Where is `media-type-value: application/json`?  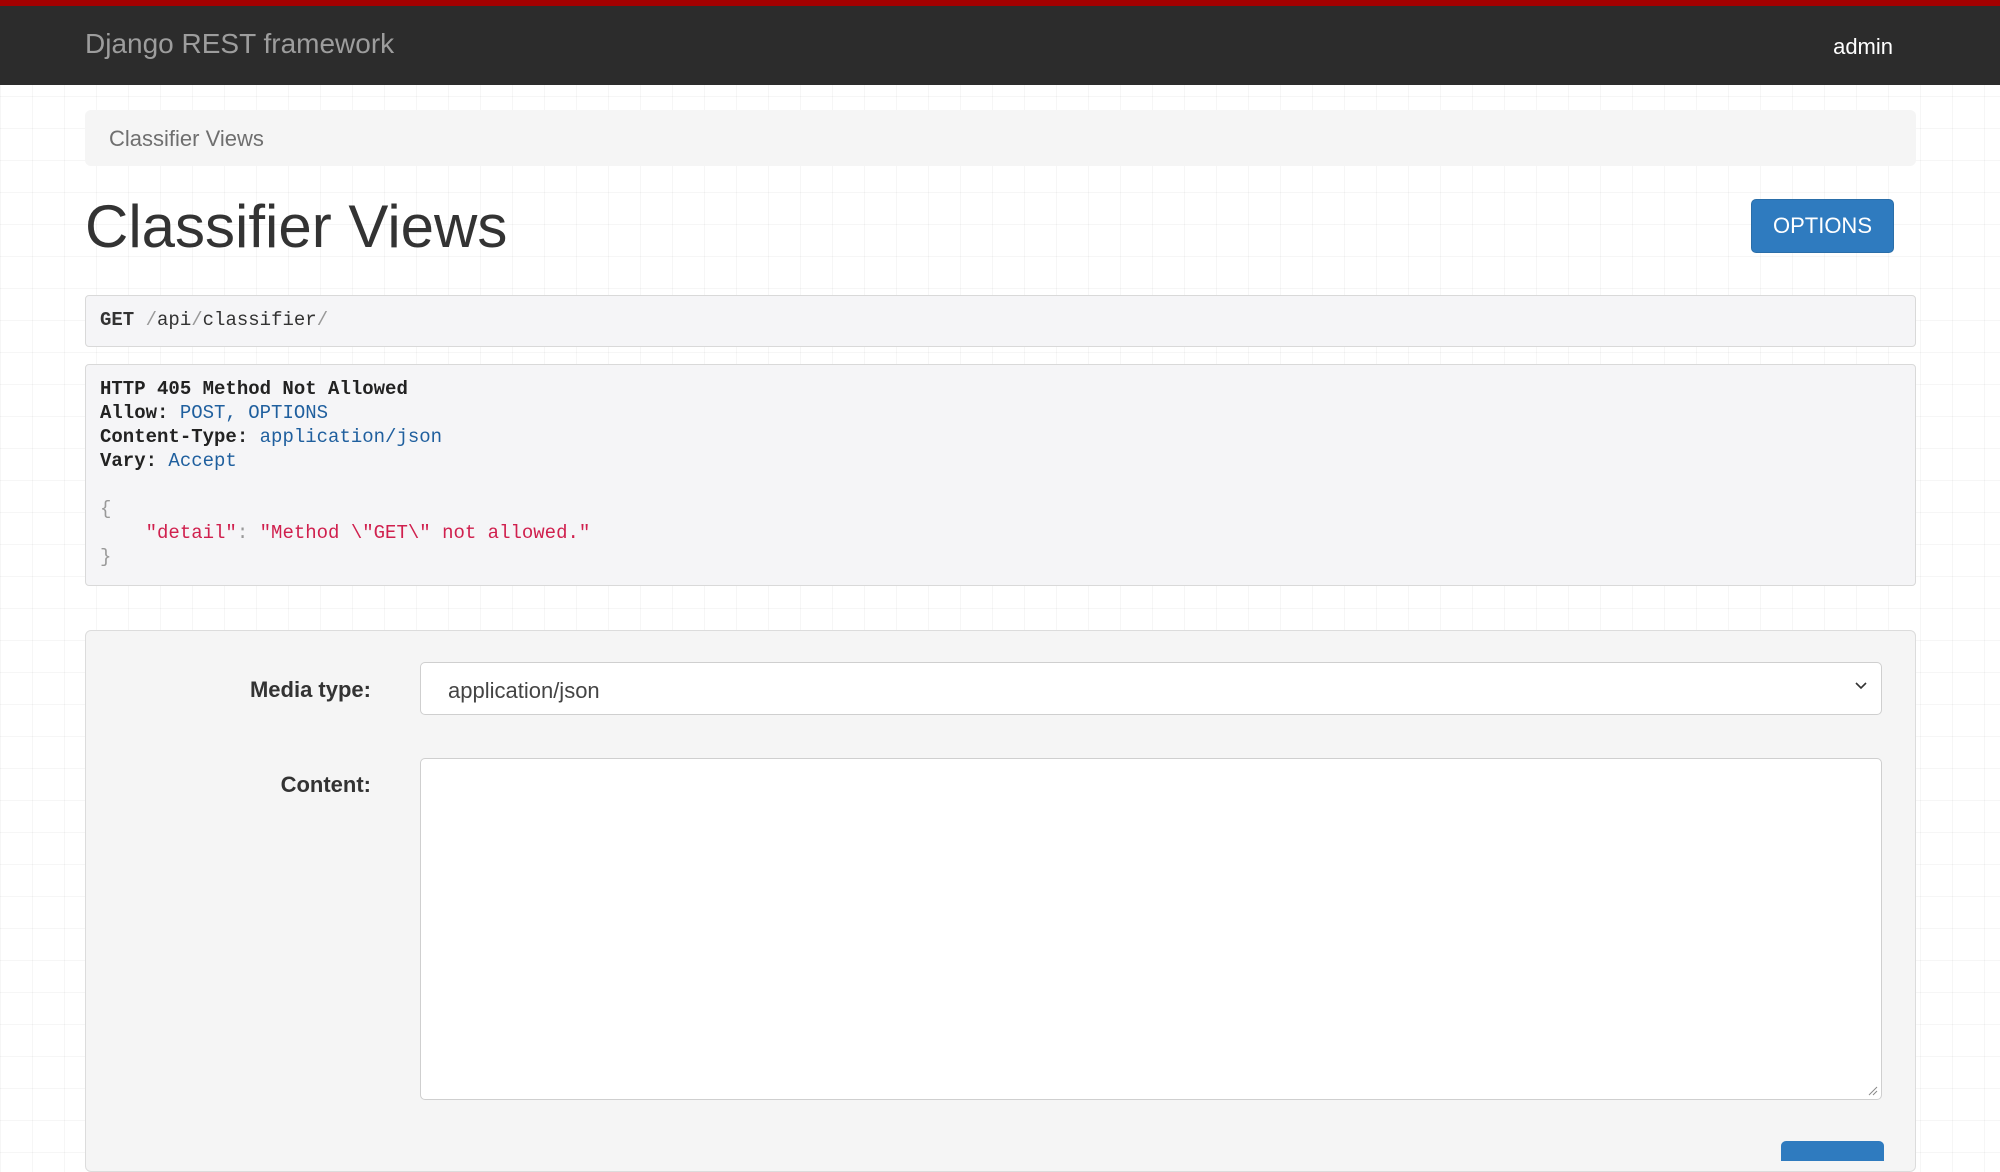 media-type-value: application/json is located at coordinates (524, 690).